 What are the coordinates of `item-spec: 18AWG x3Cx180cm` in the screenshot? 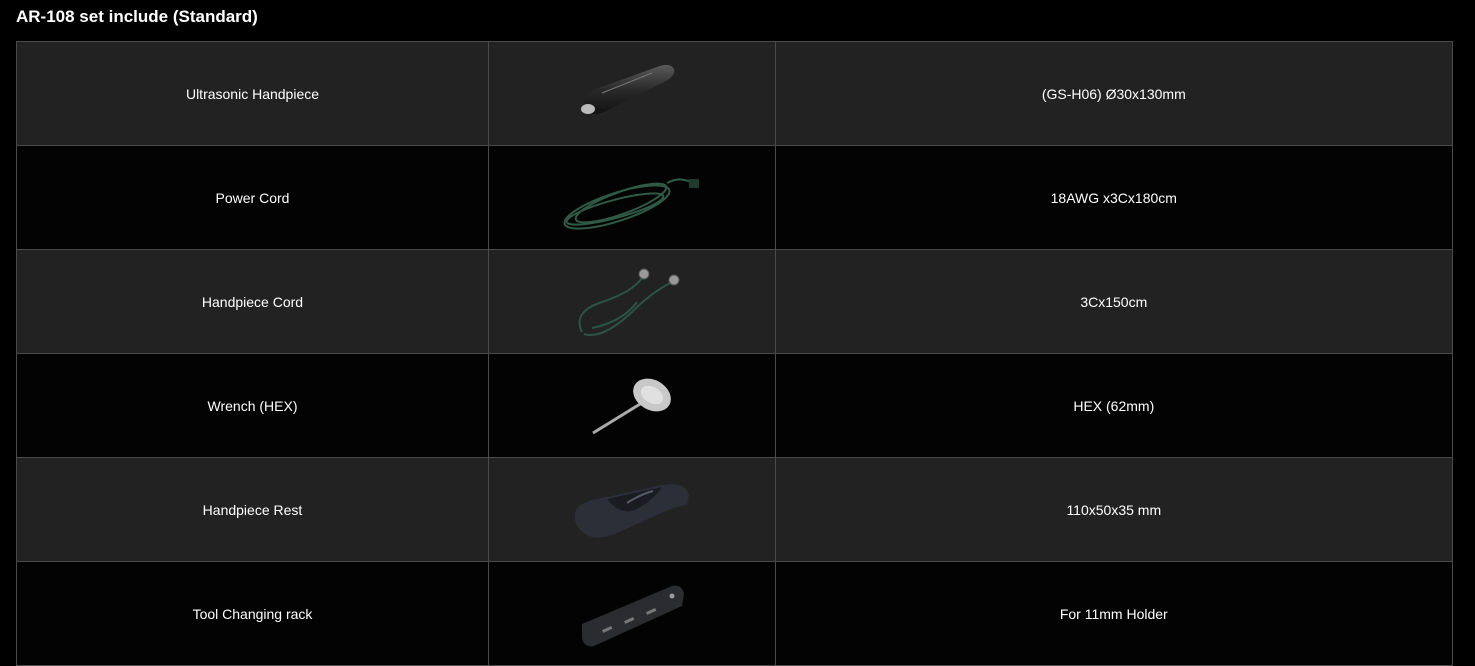 It's located at (1114, 197).